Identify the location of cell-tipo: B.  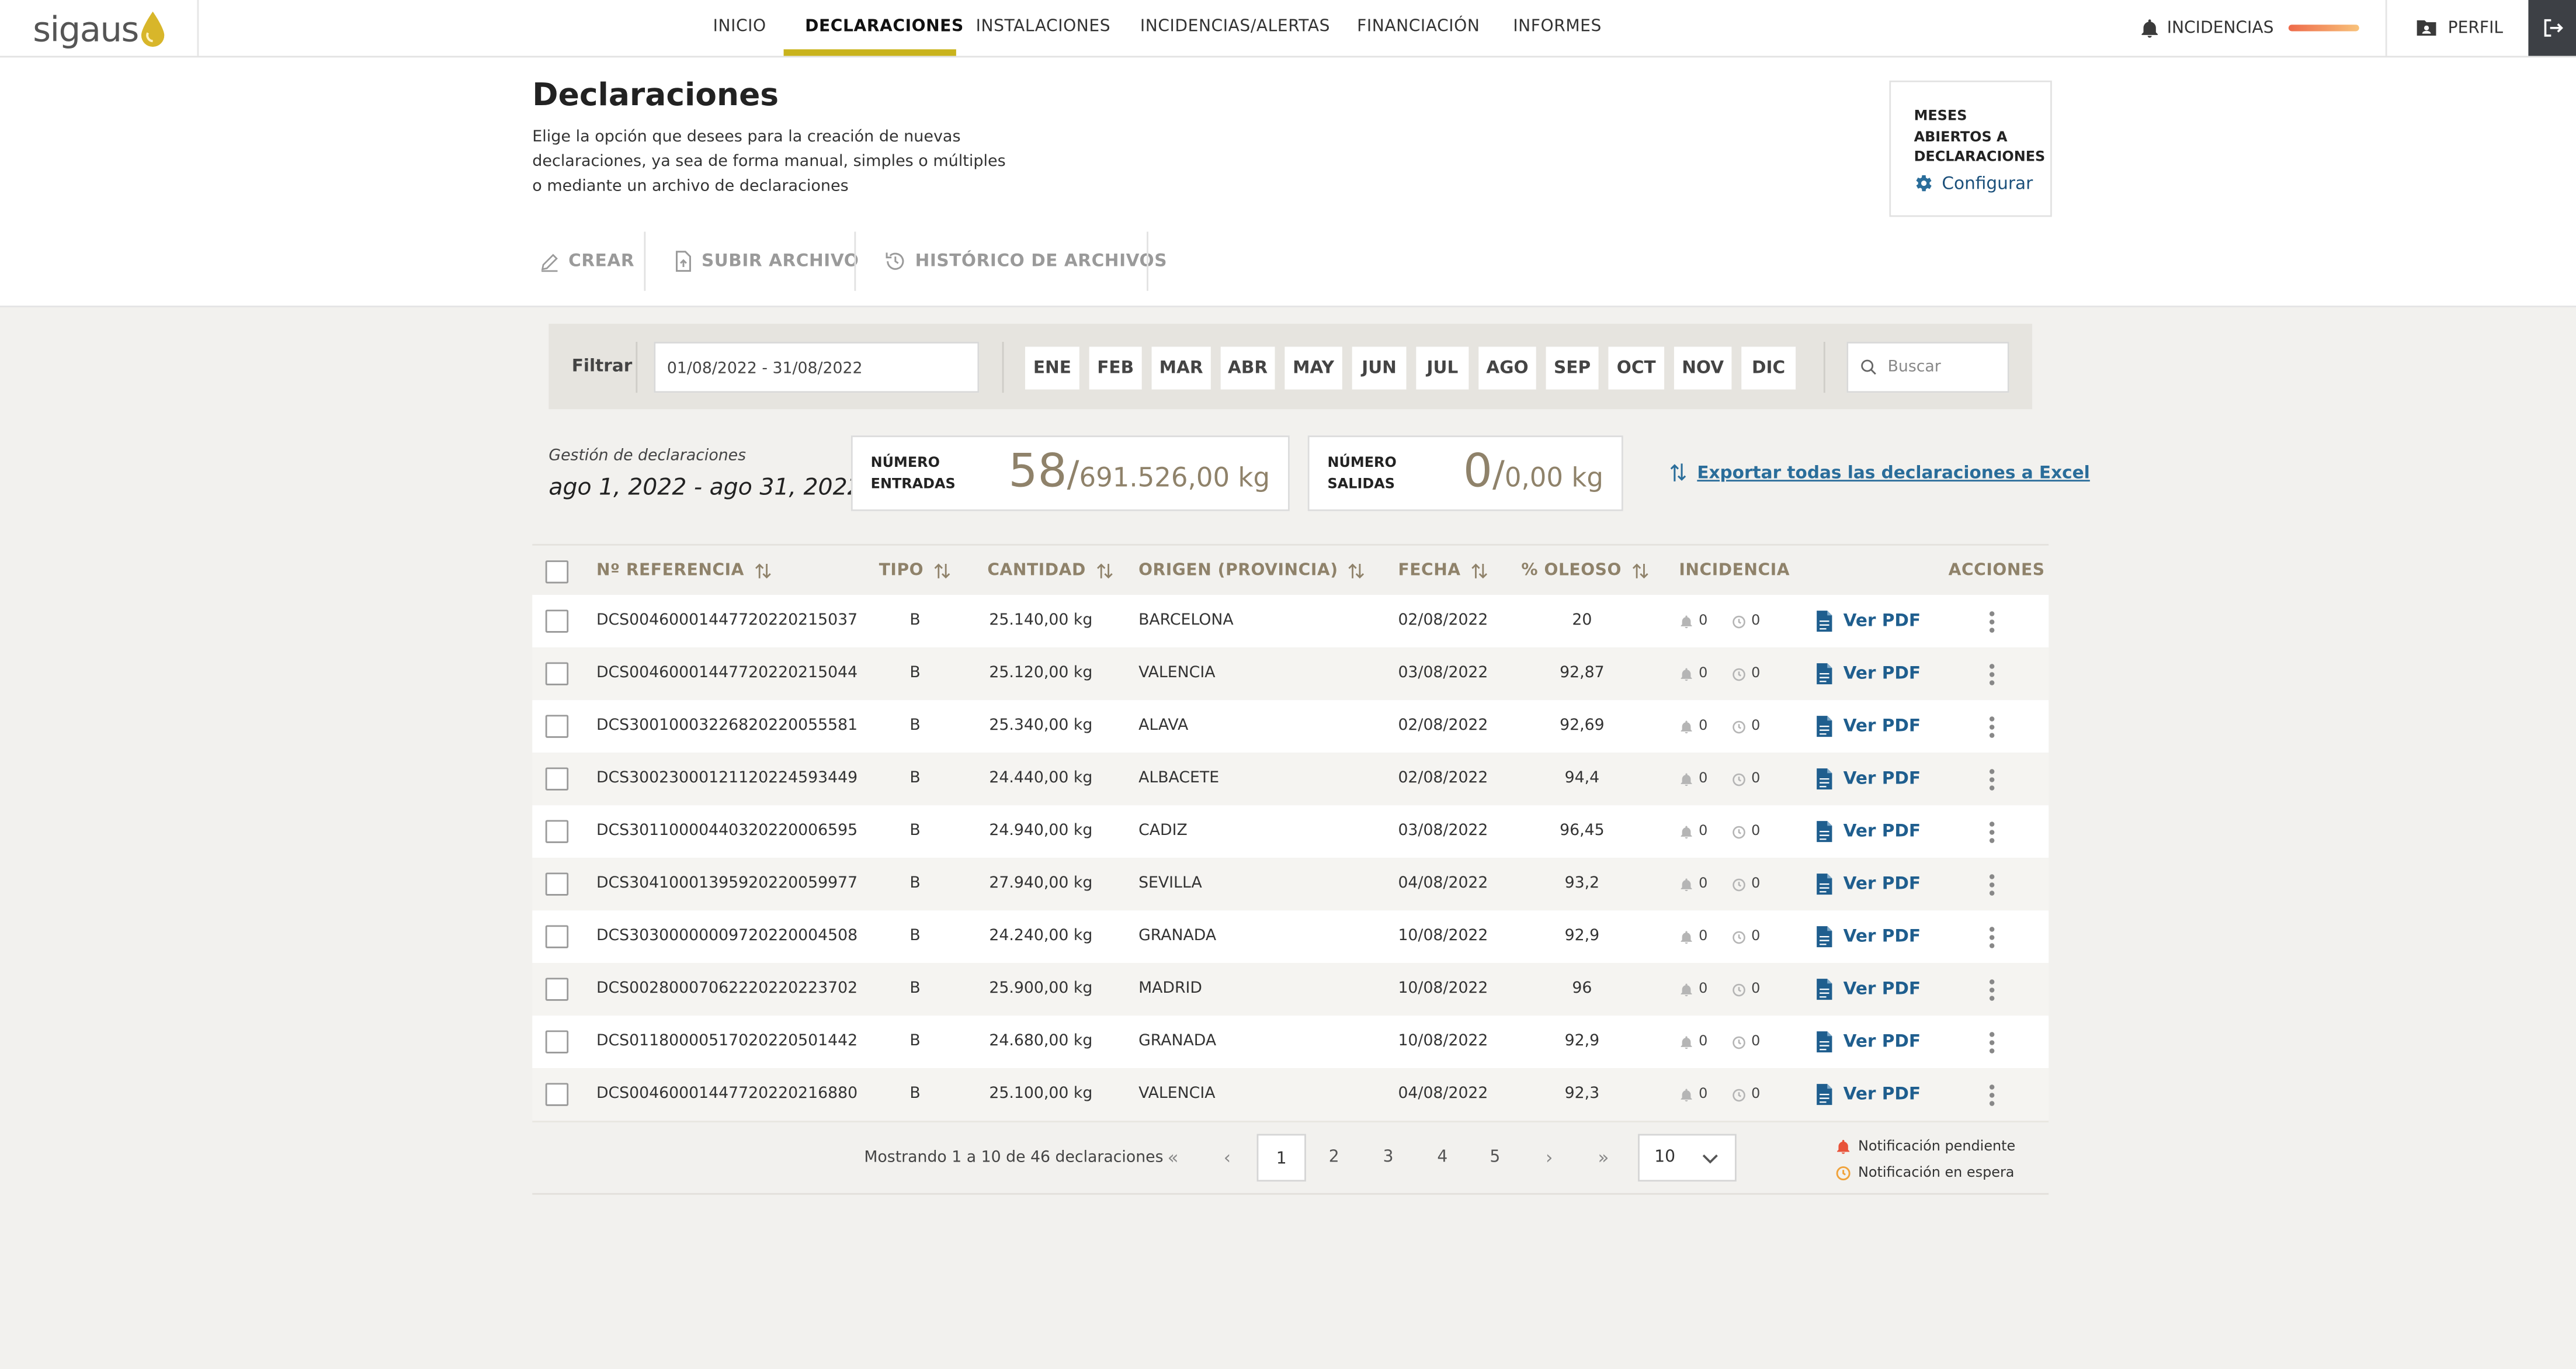
(915, 883).